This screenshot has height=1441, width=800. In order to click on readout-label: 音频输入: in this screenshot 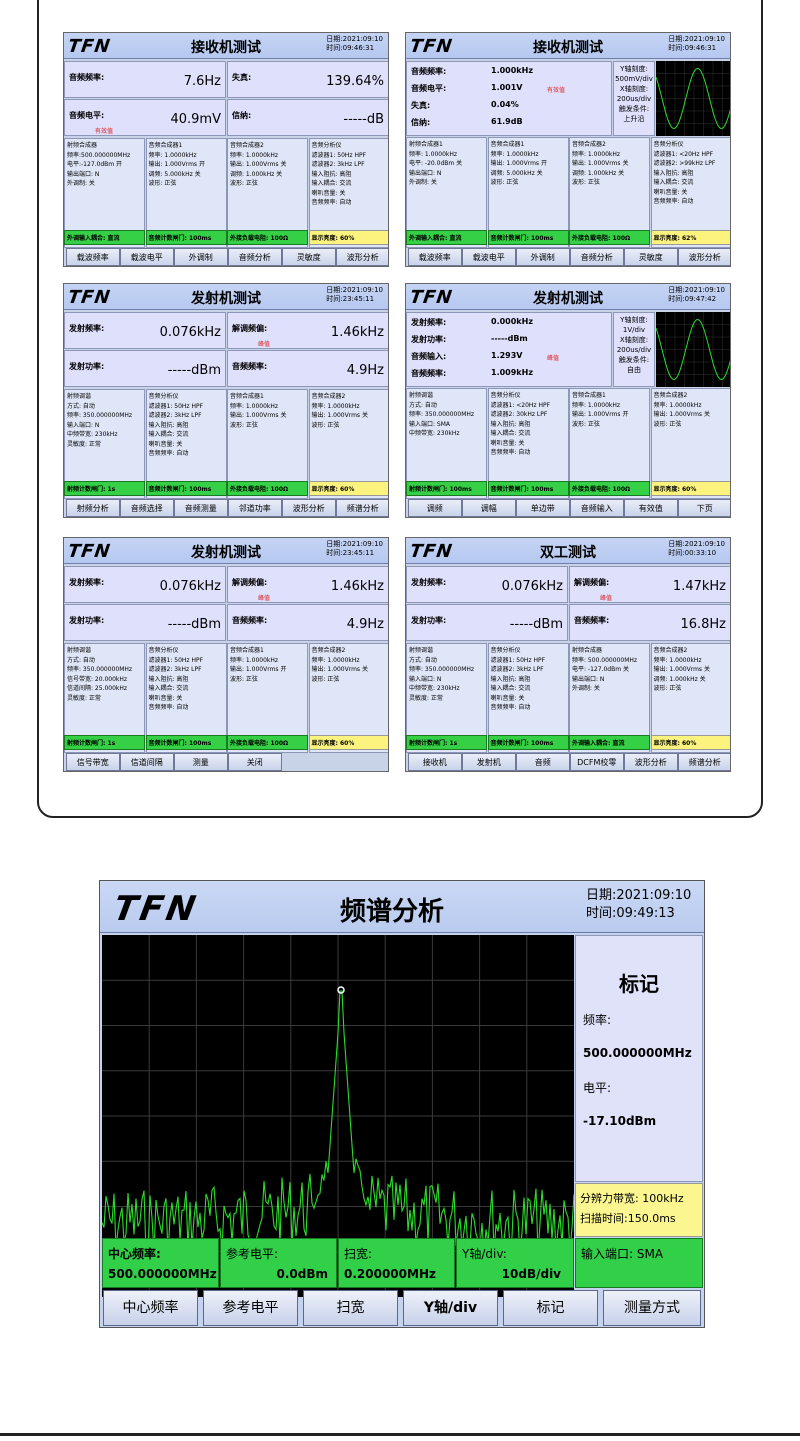, I will do `click(429, 356)`.